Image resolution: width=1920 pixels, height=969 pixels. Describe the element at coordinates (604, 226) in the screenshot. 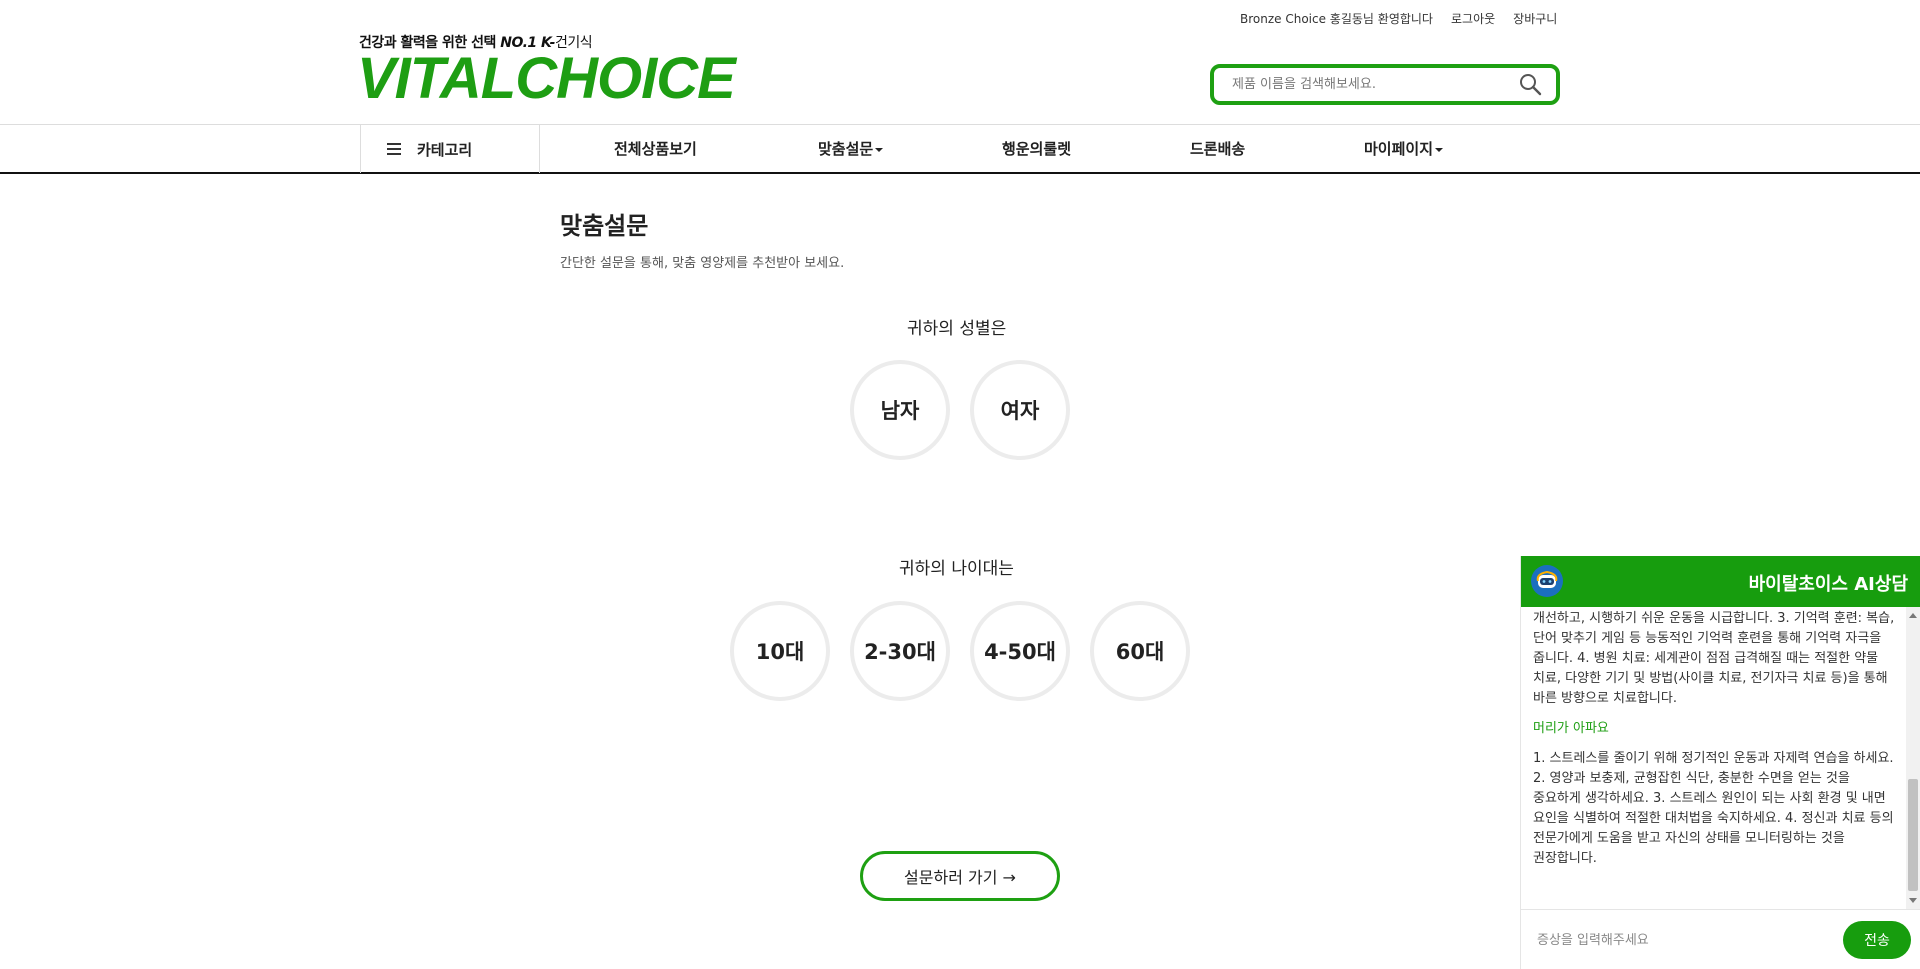

I see `page-title: 맞춤설문` at that location.